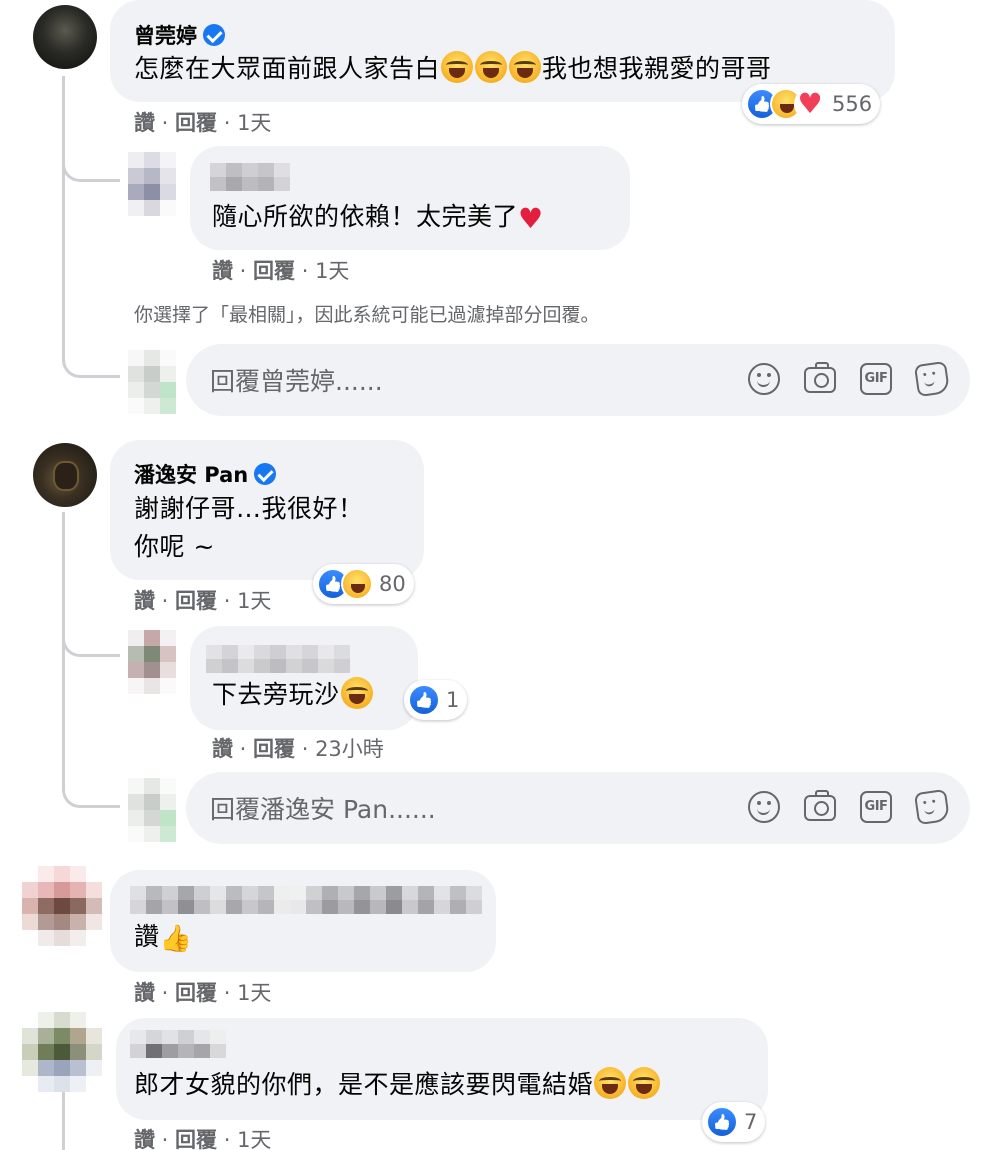 The image size is (1004, 1150). I want to click on reaction-summary: 80, so click(363, 584).